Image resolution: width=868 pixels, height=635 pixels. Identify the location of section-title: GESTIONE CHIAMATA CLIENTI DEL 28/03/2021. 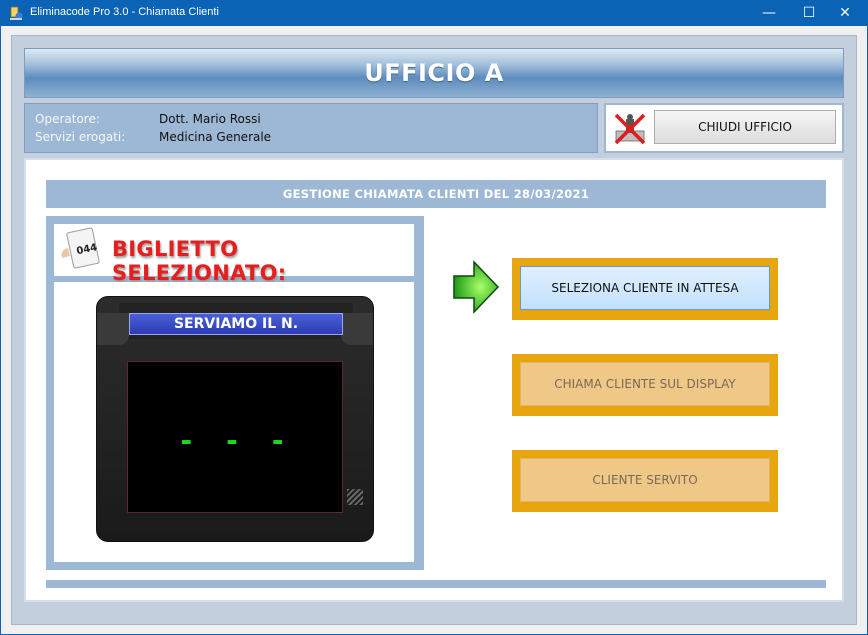
(436, 194).